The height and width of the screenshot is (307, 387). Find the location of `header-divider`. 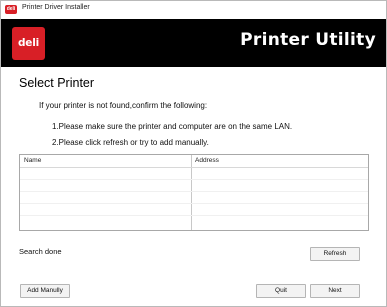

header-divider is located at coordinates (194, 167).